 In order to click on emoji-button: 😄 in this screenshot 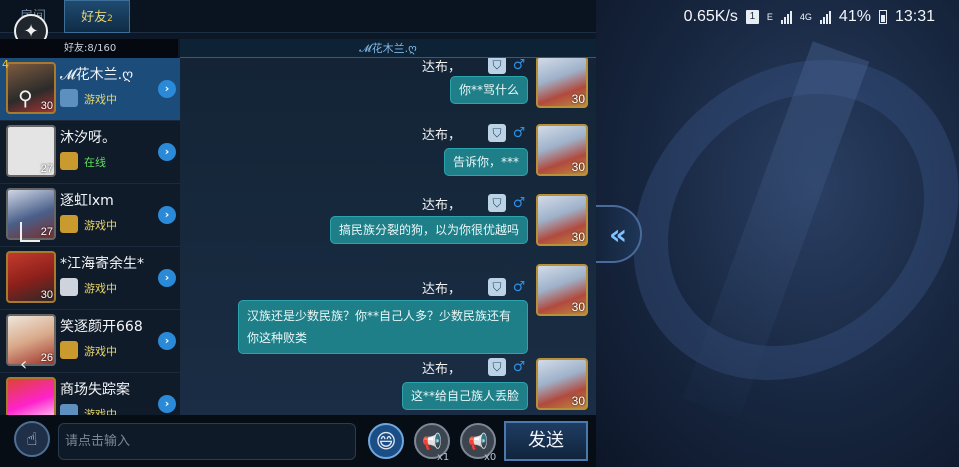, I will do `click(386, 441)`.